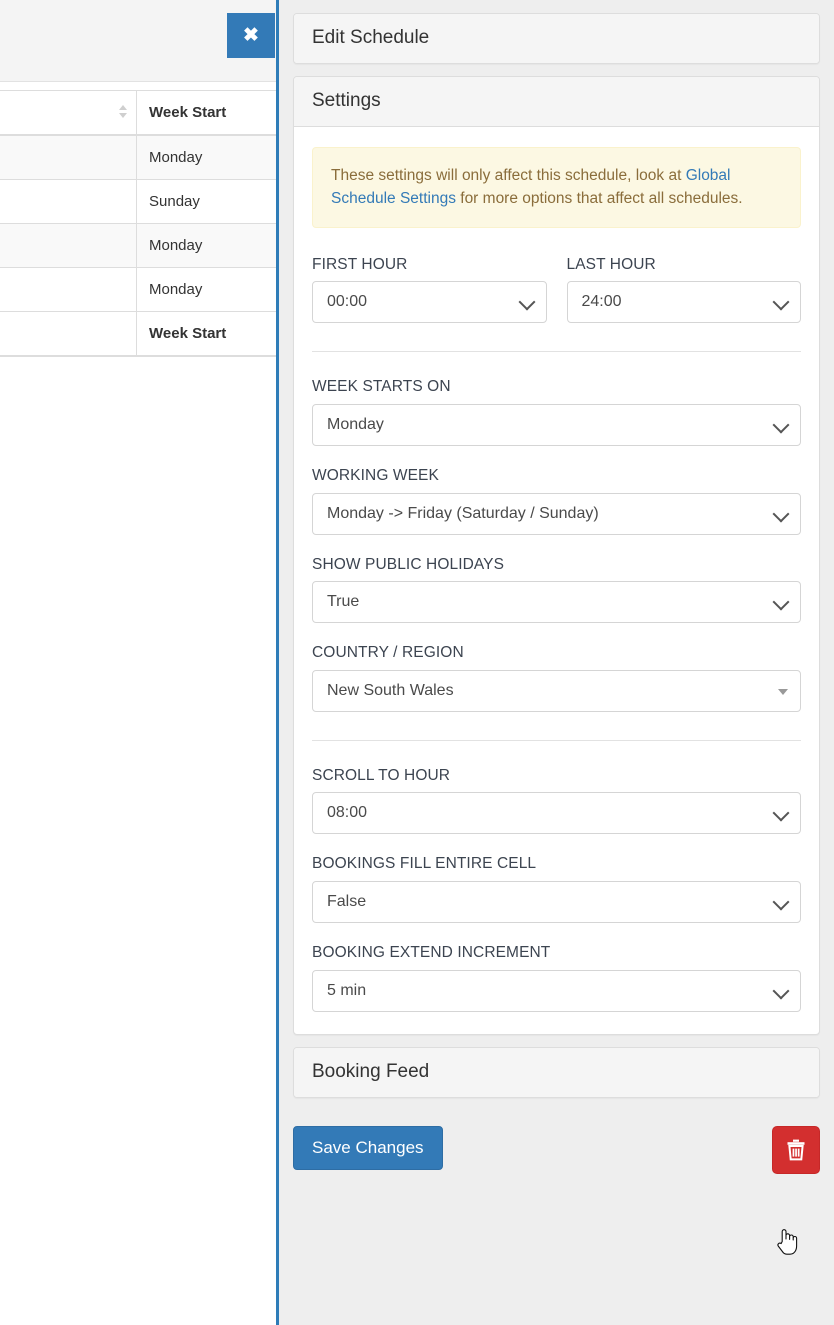 The image size is (834, 1325). I want to click on triangle-down-icon, so click(783, 691).